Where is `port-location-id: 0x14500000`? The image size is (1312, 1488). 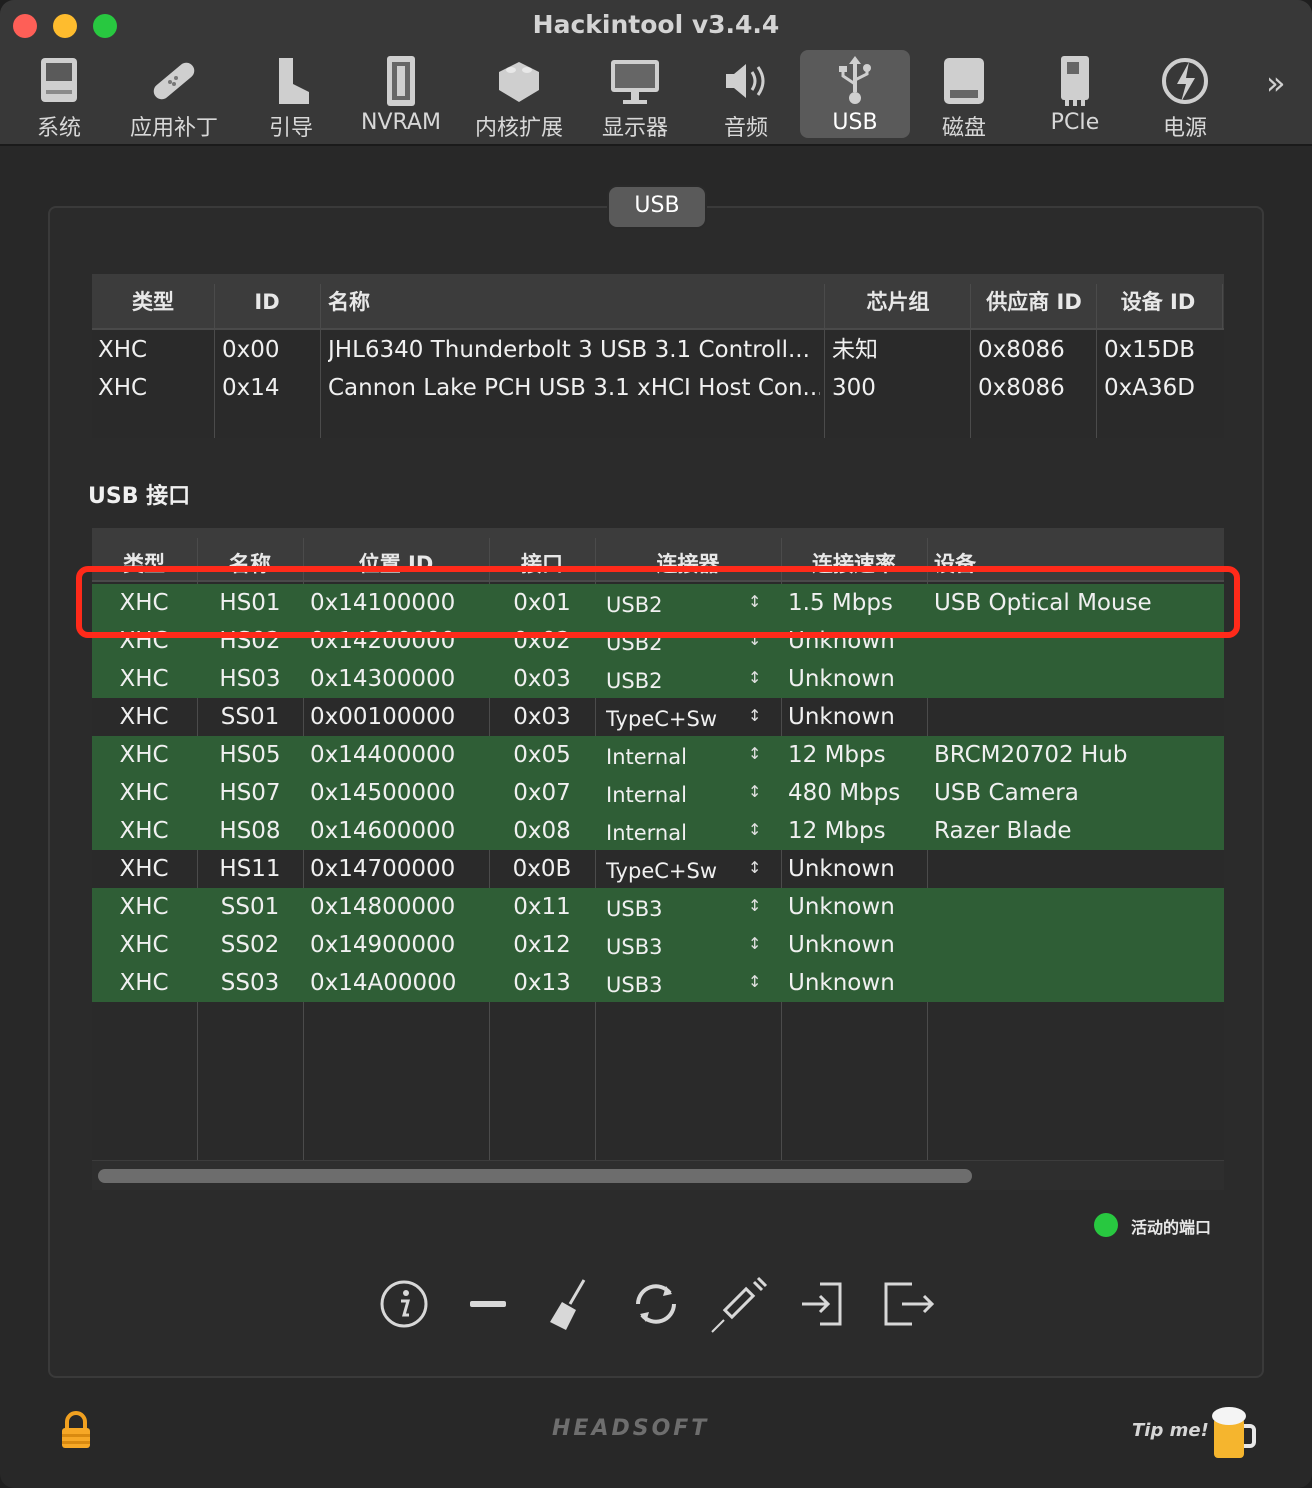
port-location-id: 0x14500000 is located at coordinates (383, 793).